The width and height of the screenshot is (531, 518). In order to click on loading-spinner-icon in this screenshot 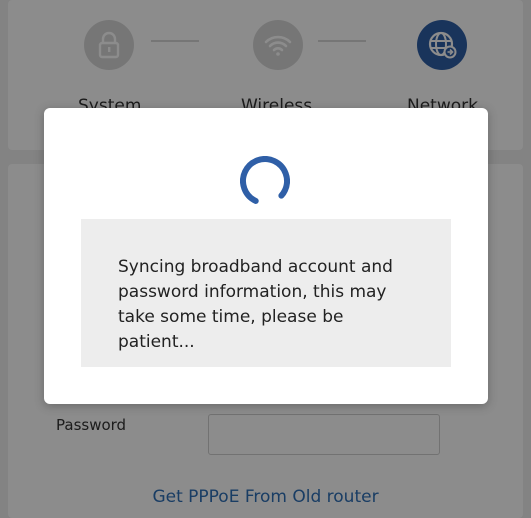, I will do `click(265, 181)`.